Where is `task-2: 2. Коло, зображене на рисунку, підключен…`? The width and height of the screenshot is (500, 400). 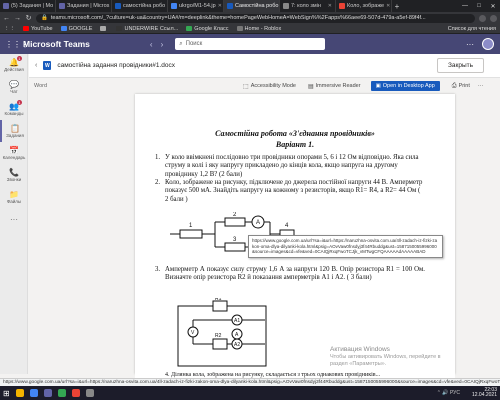 task-2: 2. Коло, зображене на рисунку, підключен… is located at coordinates (290, 191).